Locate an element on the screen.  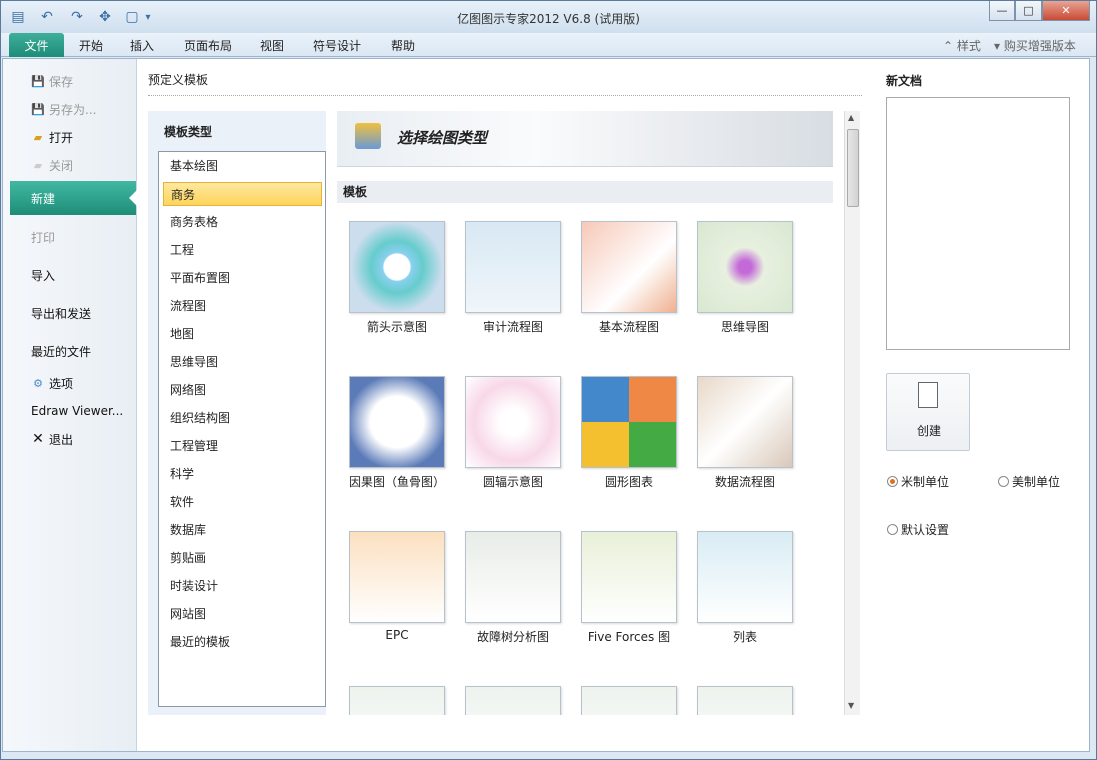
template-item: 故障树分析图 is located at coordinates (508, 591).